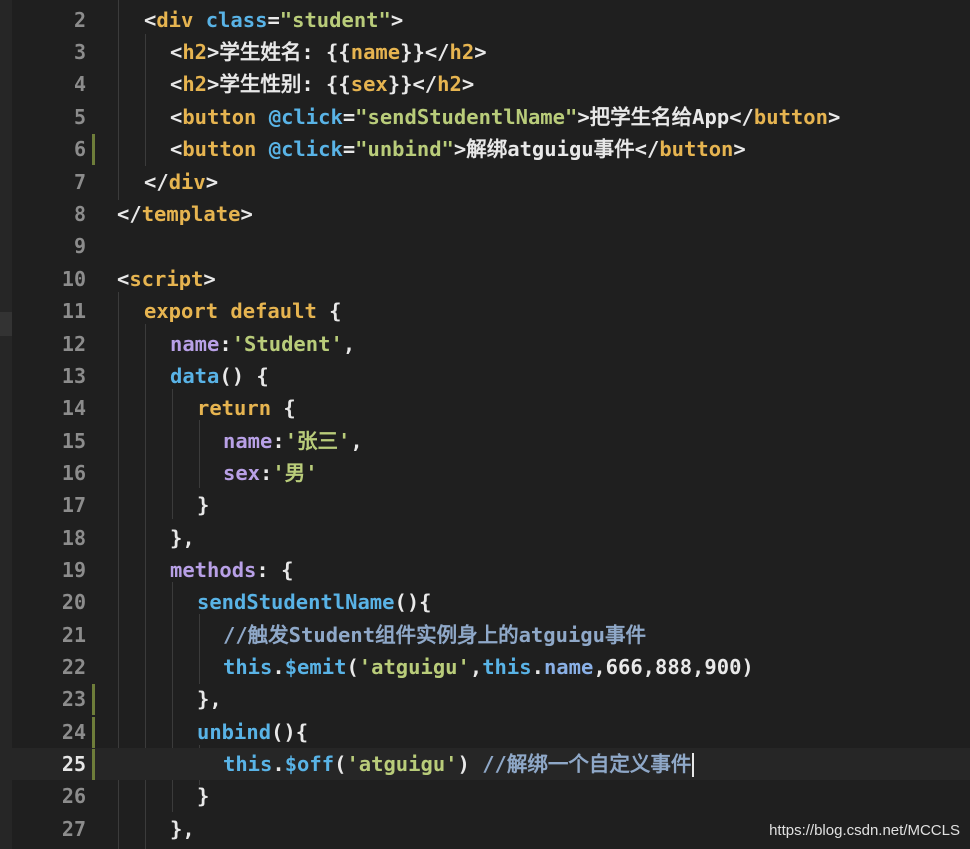 This screenshot has width=970, height=849. Describe the element at coordinates (434, 635) in the screenshot. I see `code-text: //触发Student组件实例身上的atguigu事件` at that location.